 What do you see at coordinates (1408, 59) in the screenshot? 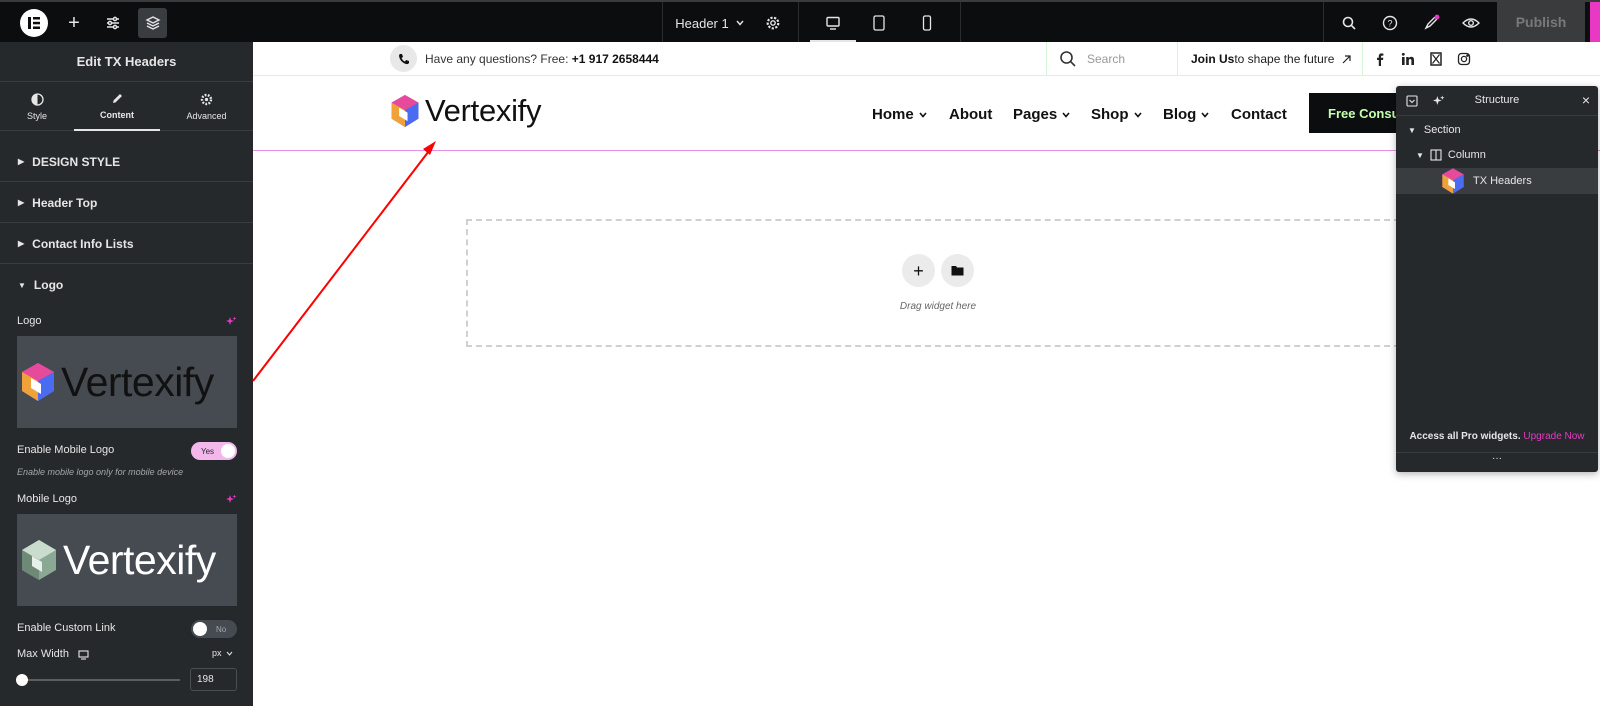
I see `linkedin-icon` at bounding box center [1408, 59].